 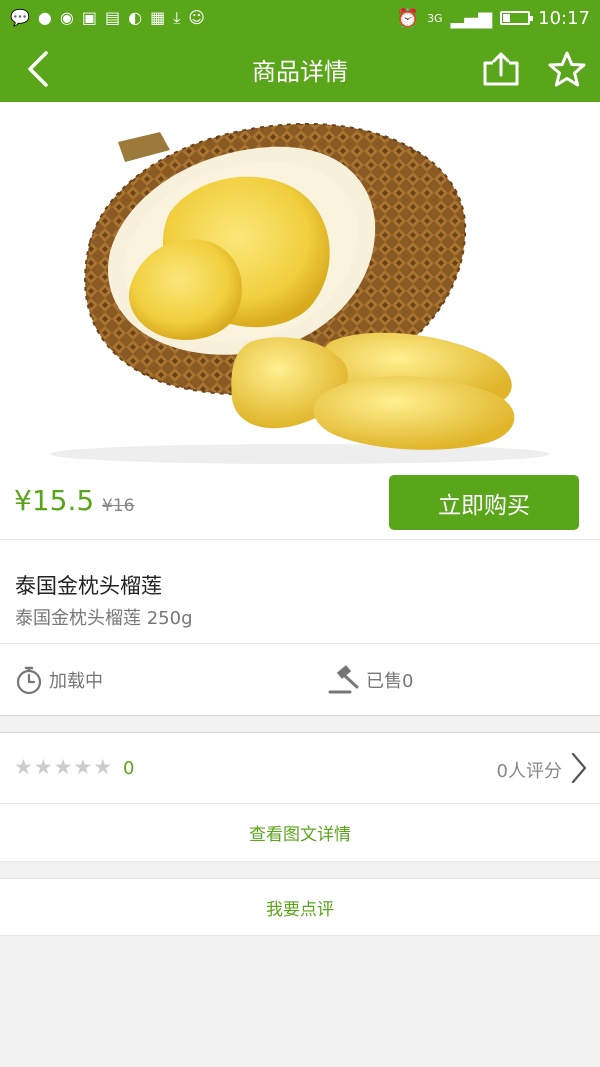 I want to click on back-button, so click(x=38, y=69).